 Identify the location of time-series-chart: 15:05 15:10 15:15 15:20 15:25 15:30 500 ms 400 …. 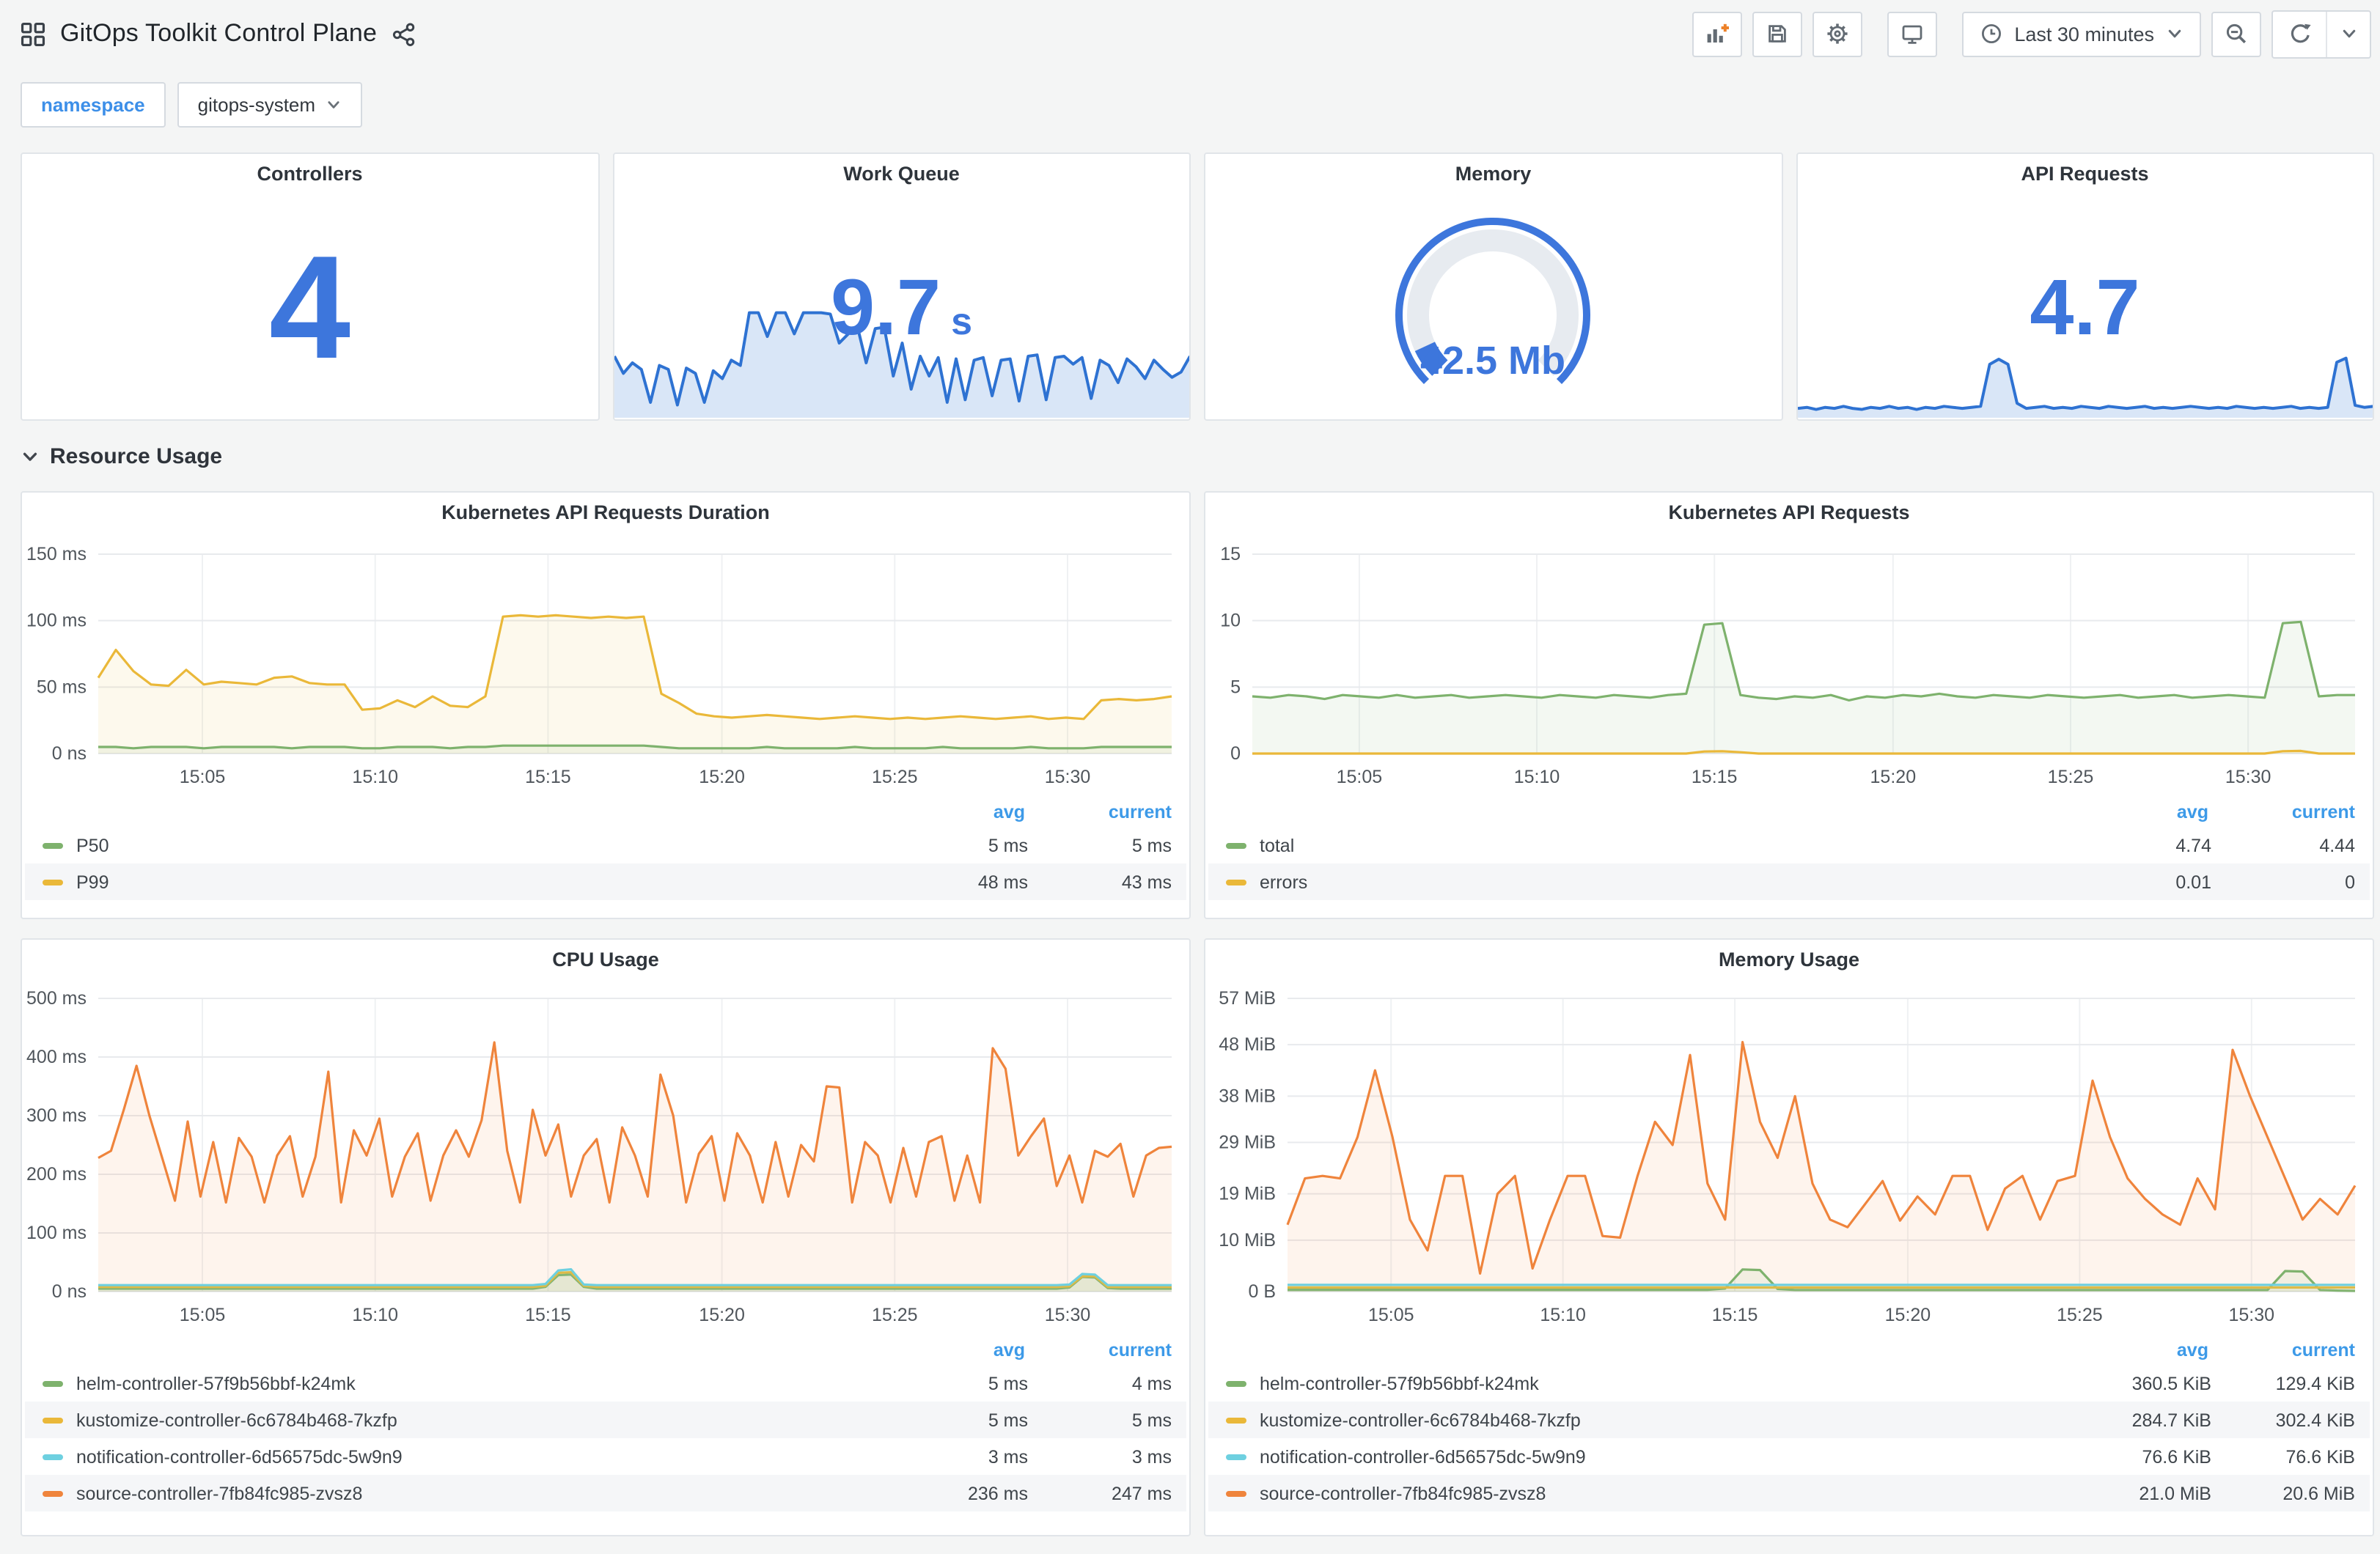
(606, 1155).